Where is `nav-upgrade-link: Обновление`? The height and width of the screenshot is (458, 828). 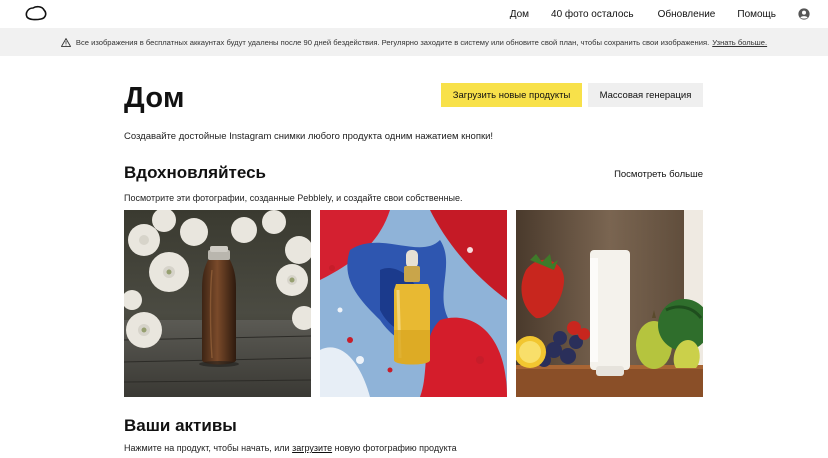 nav-upgrade-link: Обновление is located at coordinates (687, 14).